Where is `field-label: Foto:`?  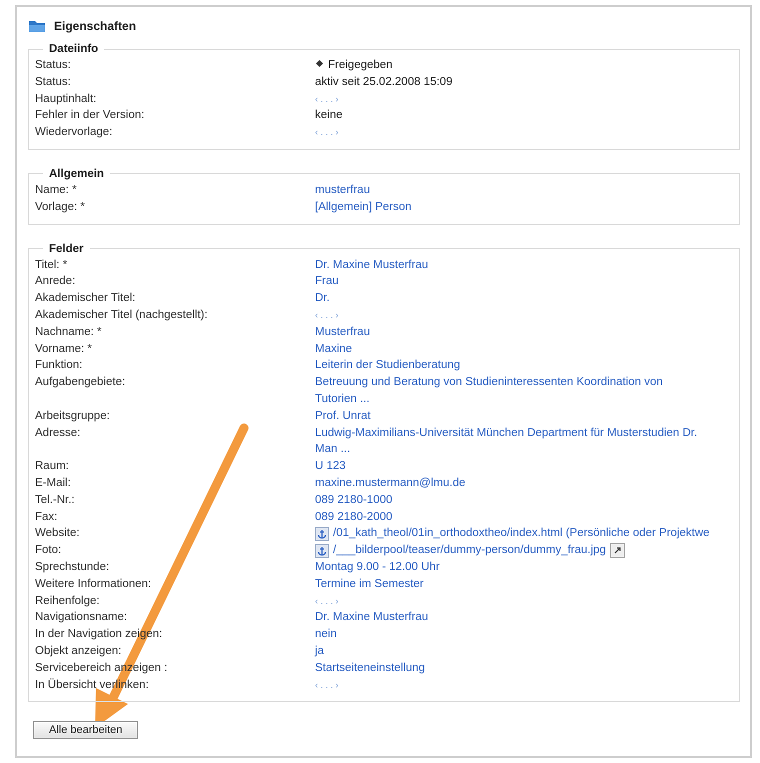
field-label: Foto: is located at coordinates (48, 550).